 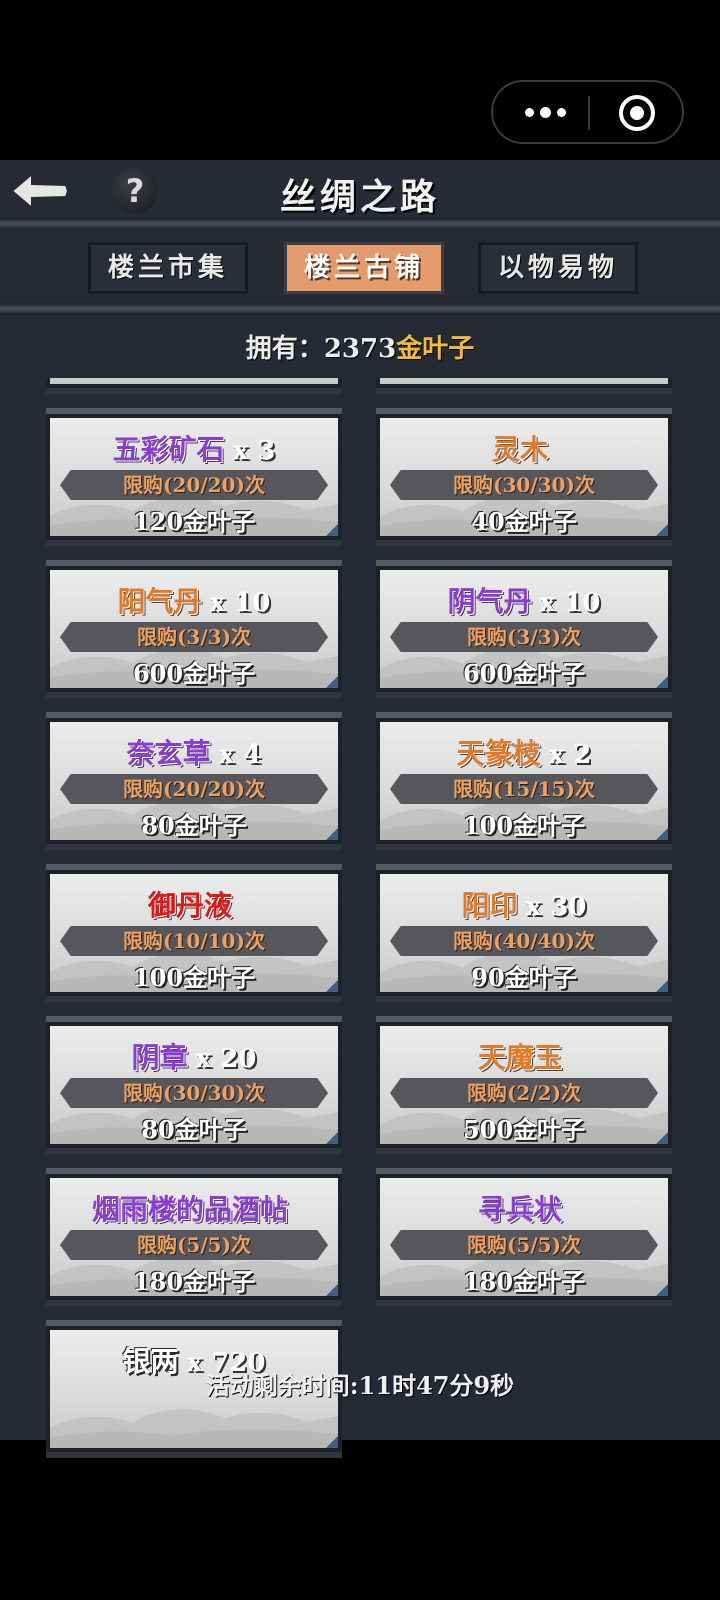 I want to click on tab-loulan-shop: 楼兰古铺, so click(x=364, y=268).